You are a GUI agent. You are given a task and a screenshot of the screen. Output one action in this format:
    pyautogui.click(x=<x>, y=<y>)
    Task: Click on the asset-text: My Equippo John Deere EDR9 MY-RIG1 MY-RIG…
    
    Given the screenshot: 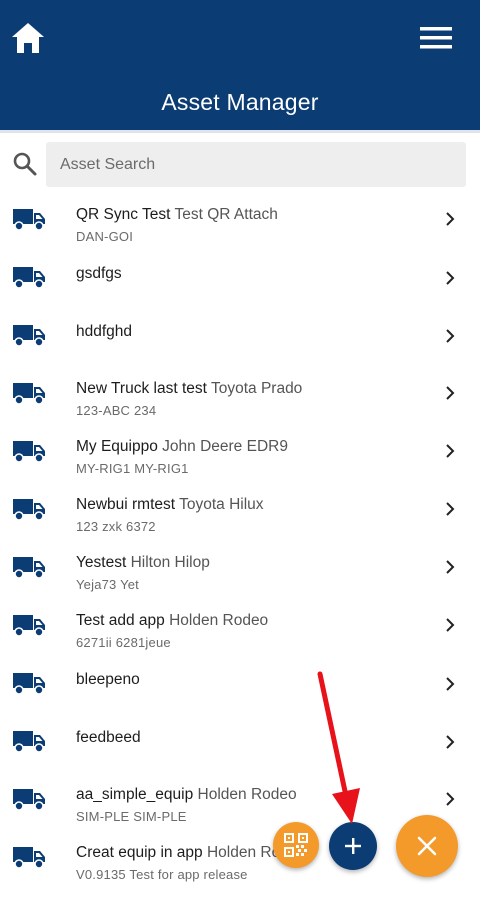 What is the action you would take?
    pyautogui.click(x=256, y=457)
    